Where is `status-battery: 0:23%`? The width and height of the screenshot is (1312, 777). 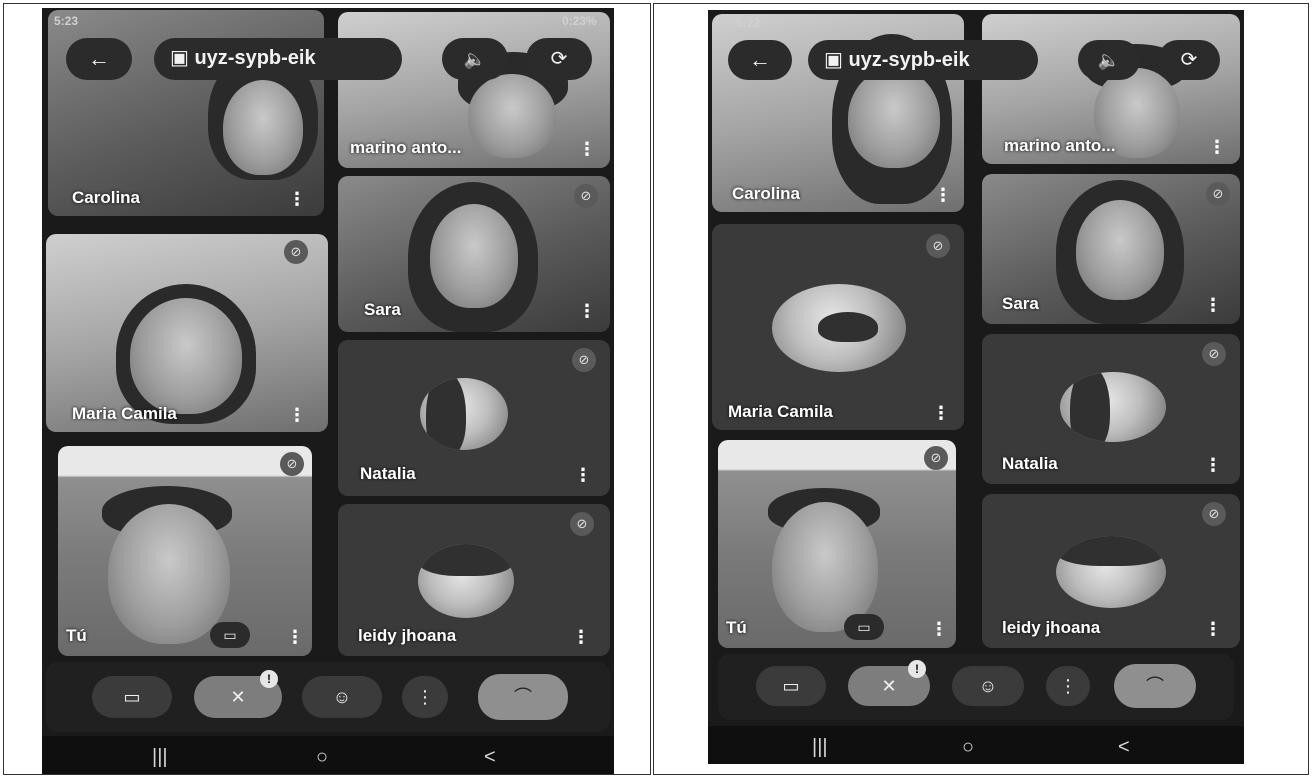
status-battery: 0:23% is located at coordinates (579, 21).